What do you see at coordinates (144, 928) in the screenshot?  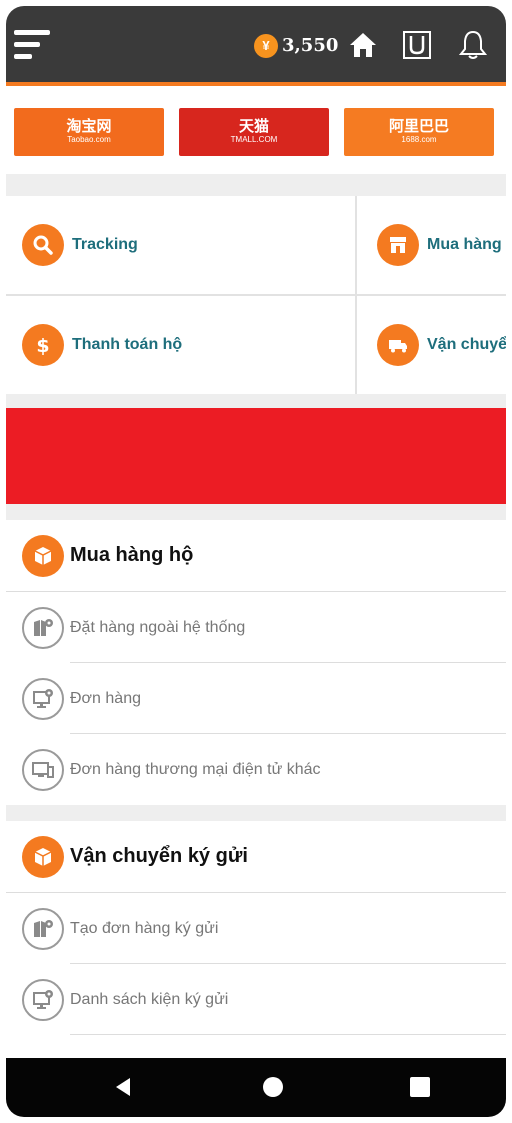 I see `menu-item-label: Tạo đơn hàng ký gửi` at bounding box center [144, 928].